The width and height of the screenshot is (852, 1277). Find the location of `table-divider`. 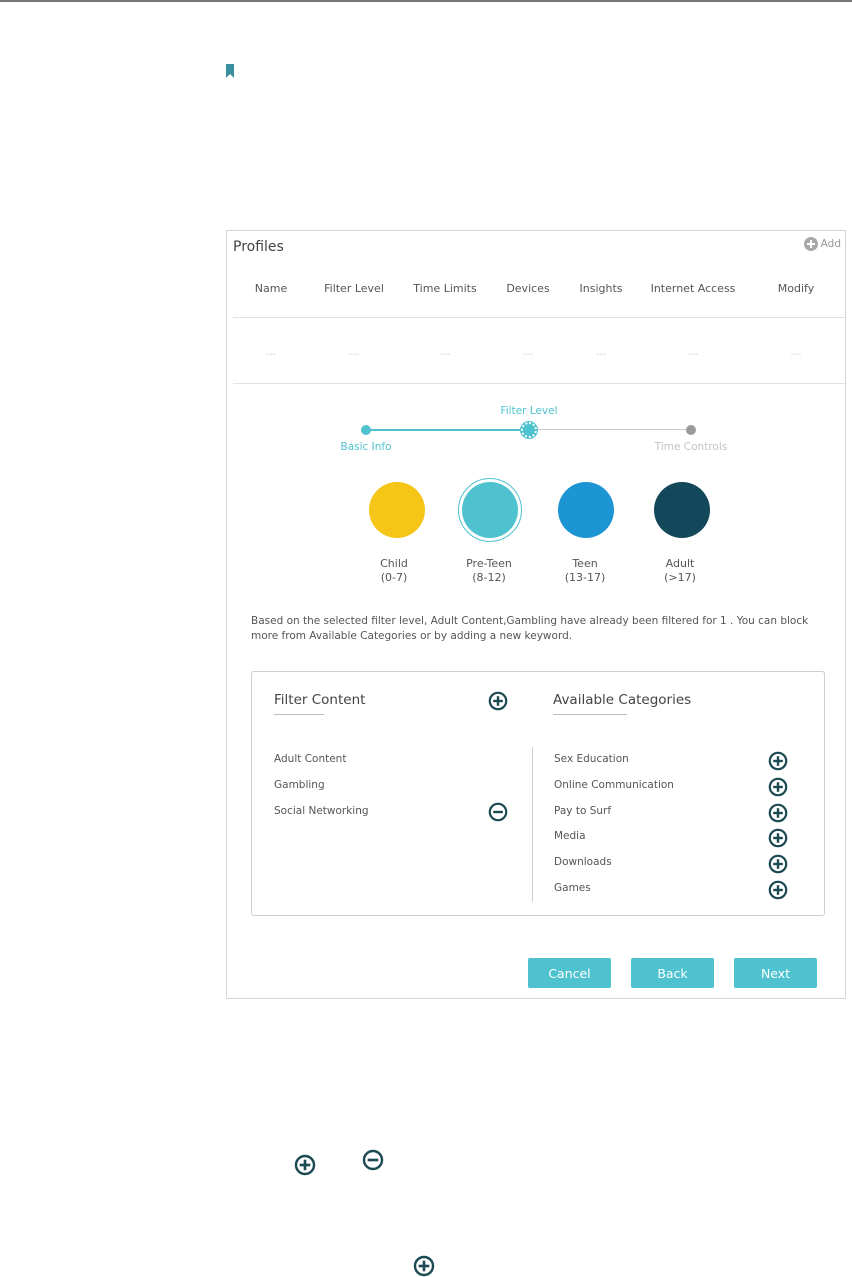

table-divider is located at coordinates (539, 317).